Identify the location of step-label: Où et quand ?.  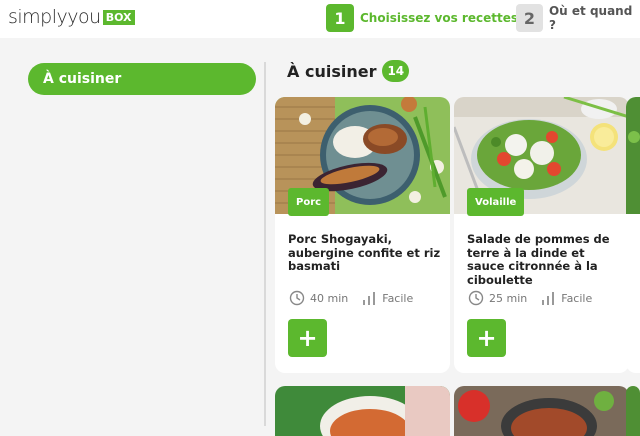
(590, 18).